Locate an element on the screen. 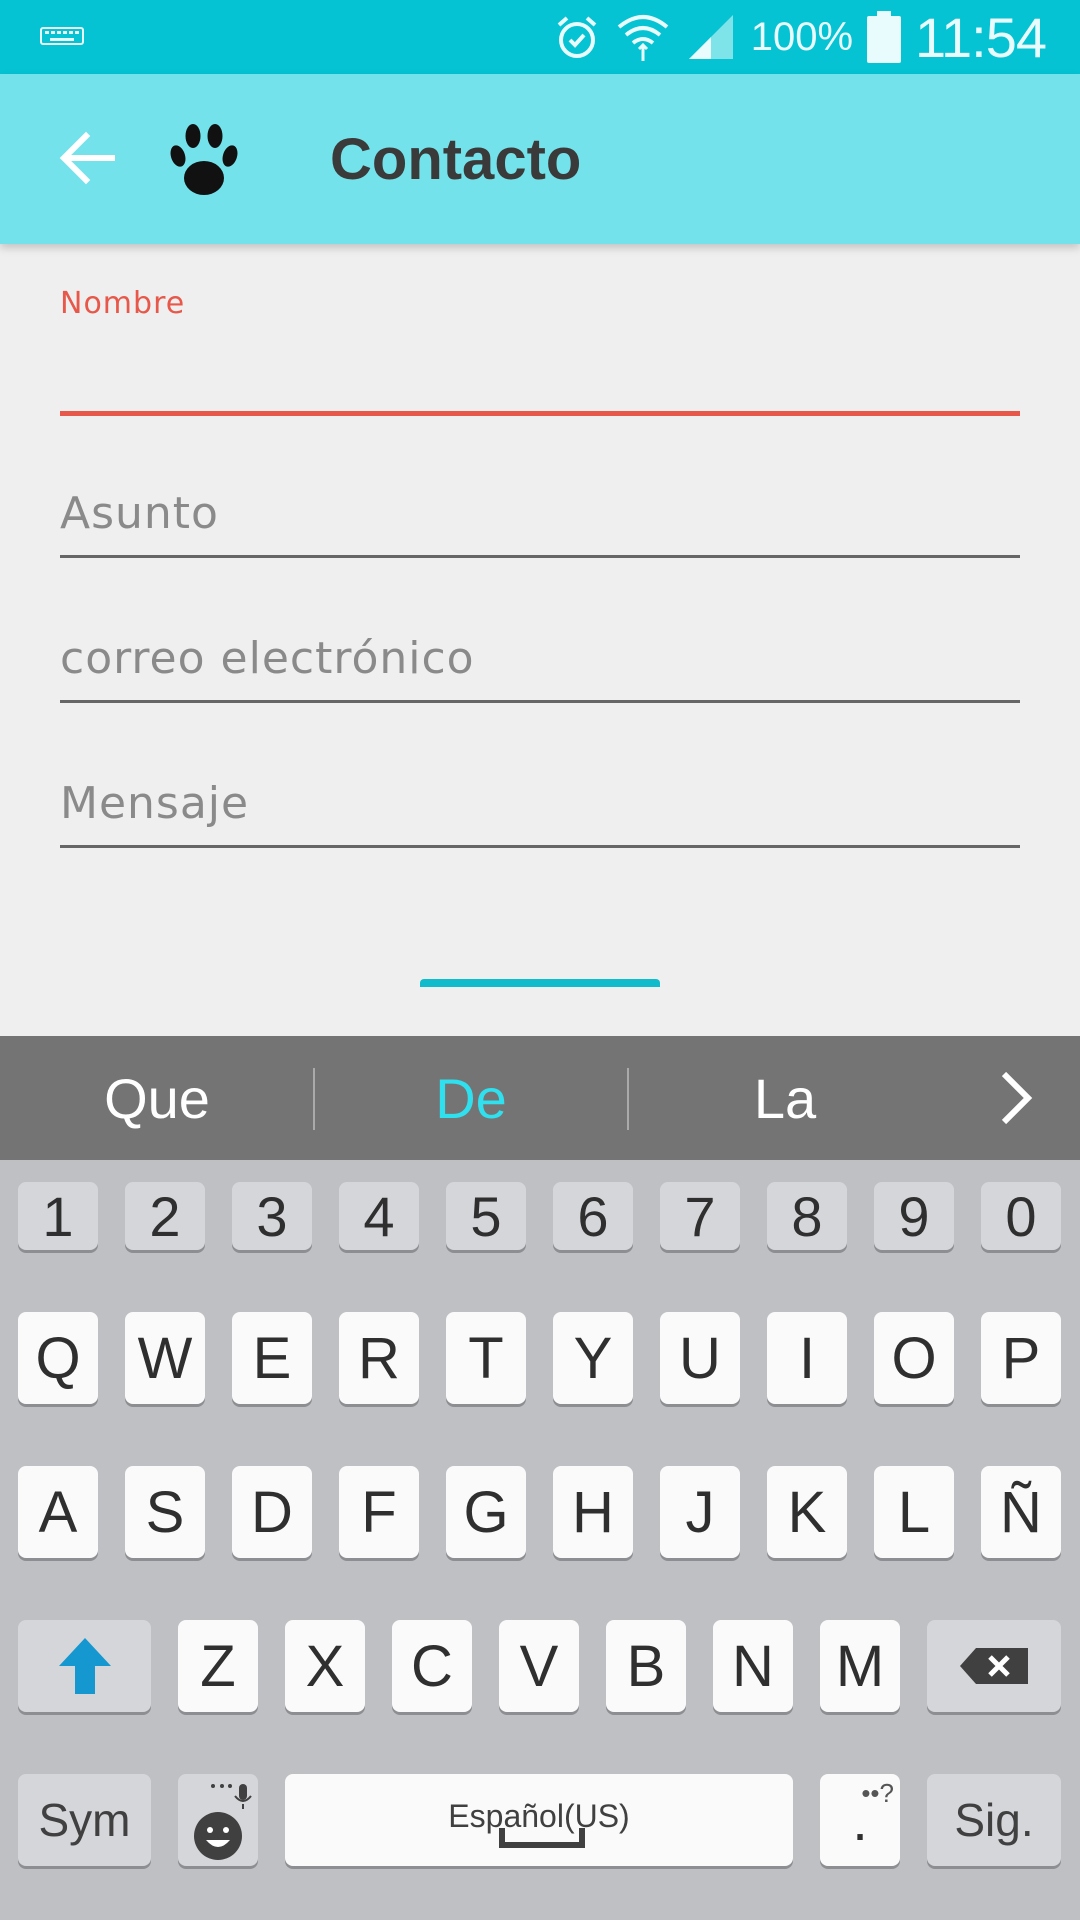 This screenshot has width=1080, height=1920. shift-arrow-icon is located at coordinates (84, 1666).